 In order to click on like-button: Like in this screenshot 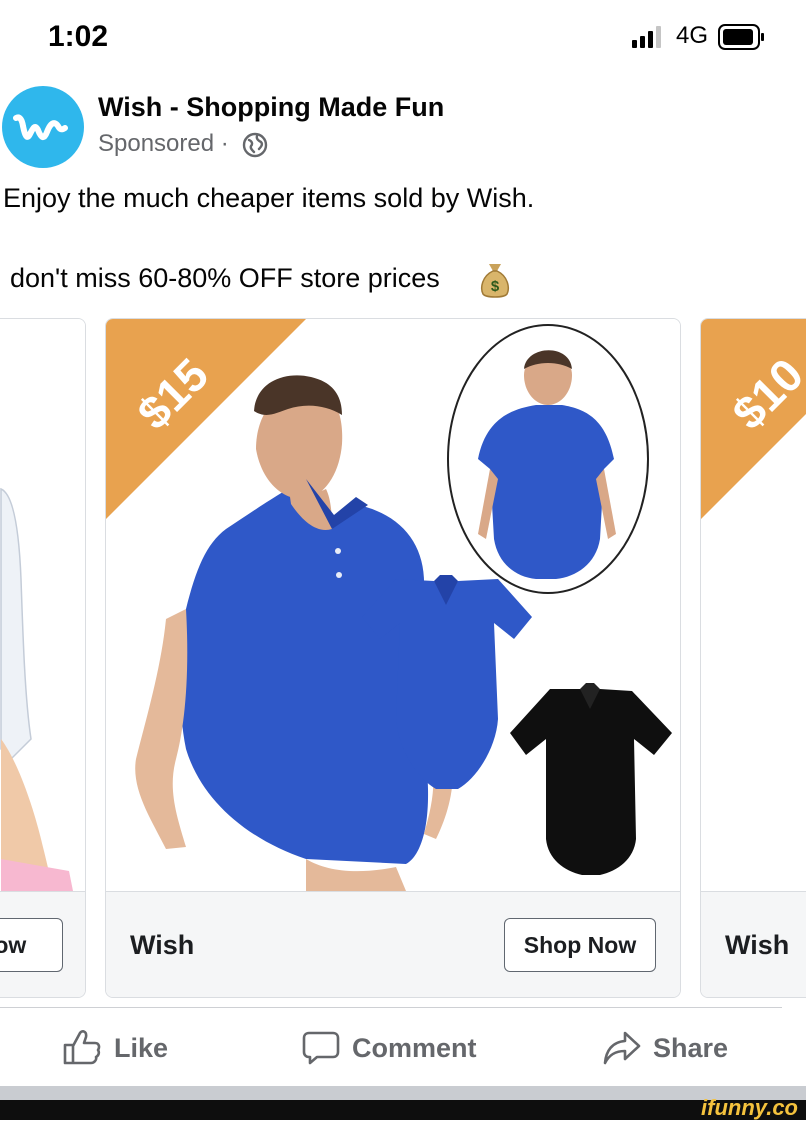, I will do `click(115, 1048)`.